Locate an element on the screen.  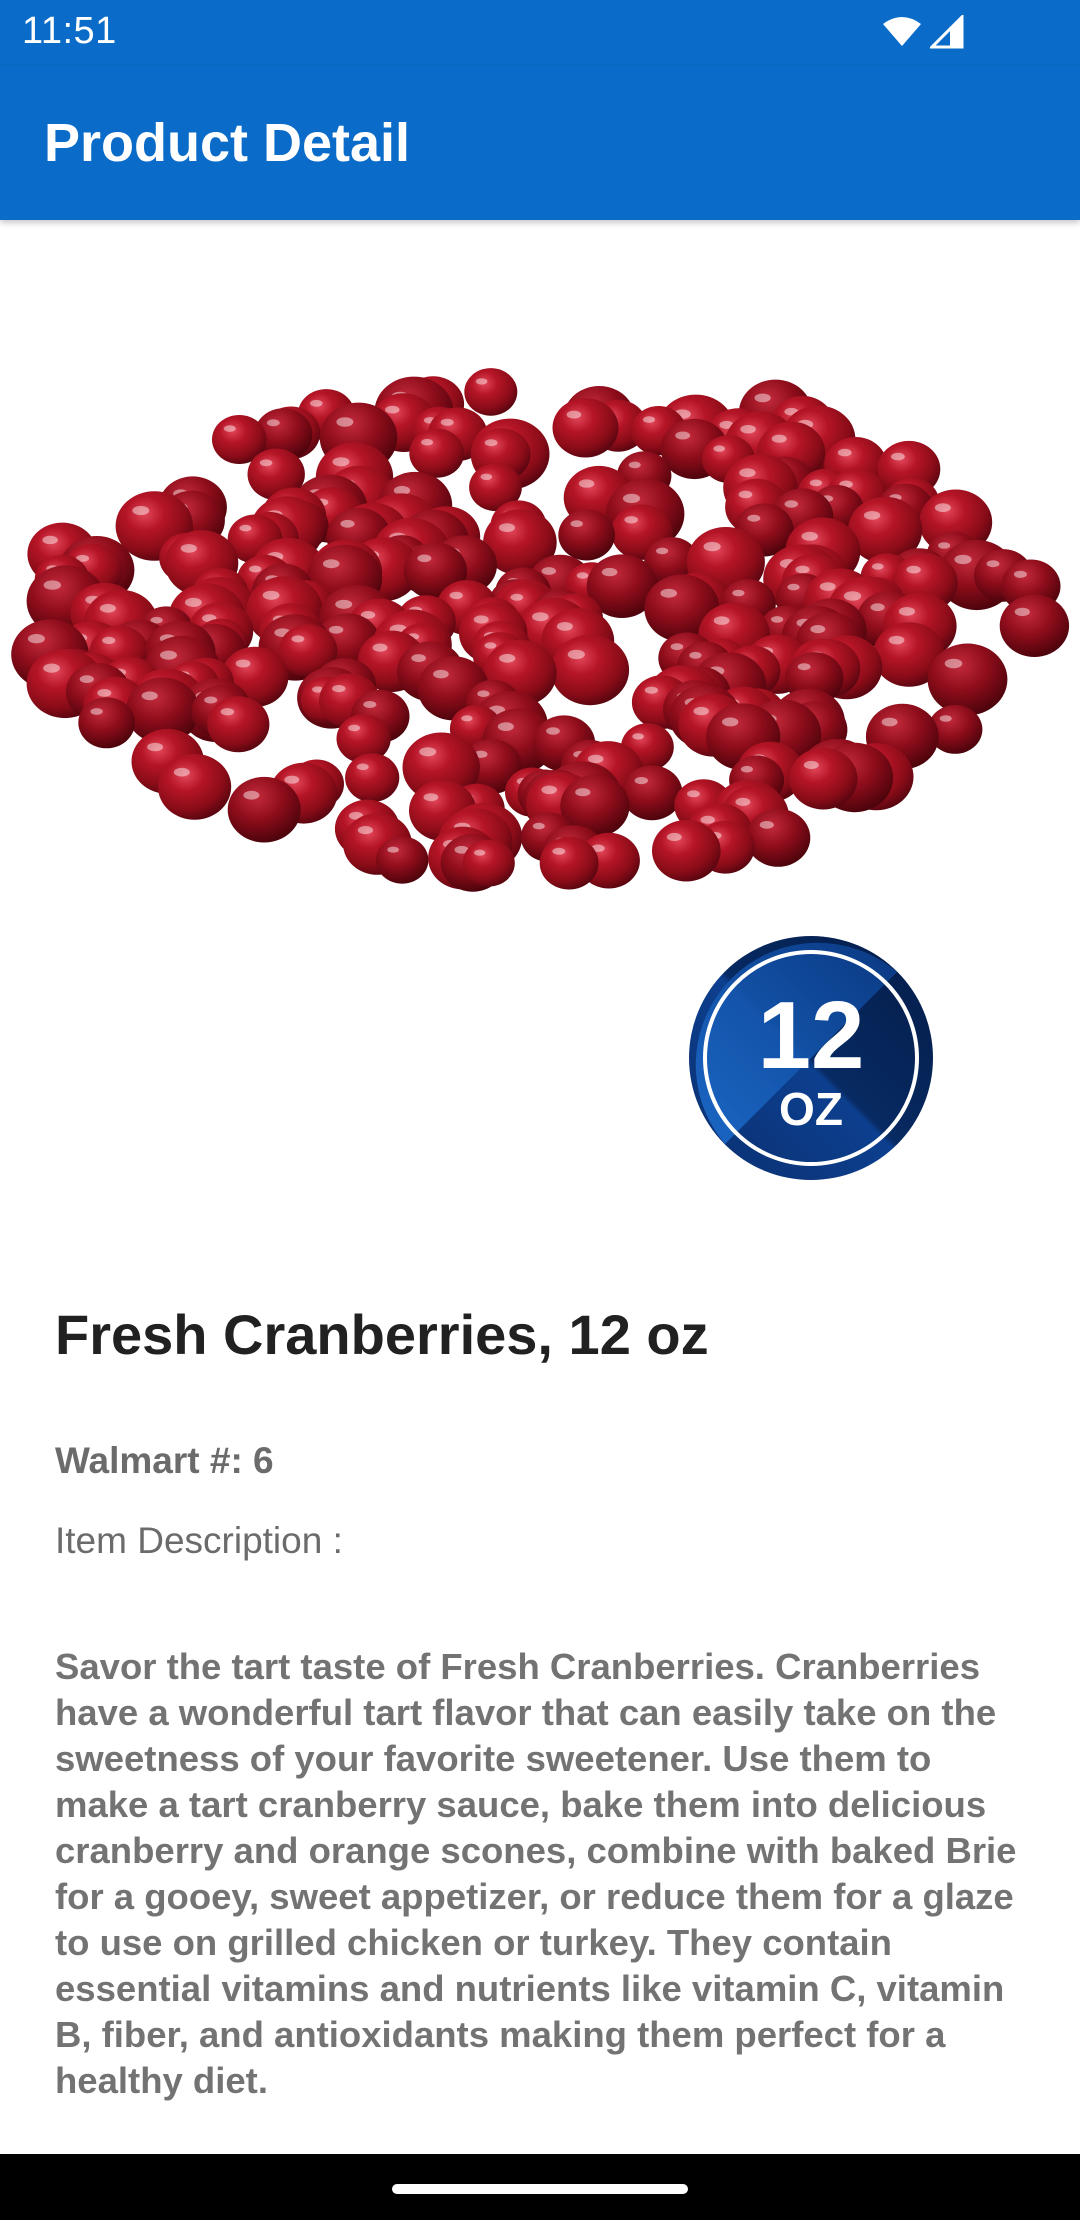
status-icons is located at coordinates (923, 32).